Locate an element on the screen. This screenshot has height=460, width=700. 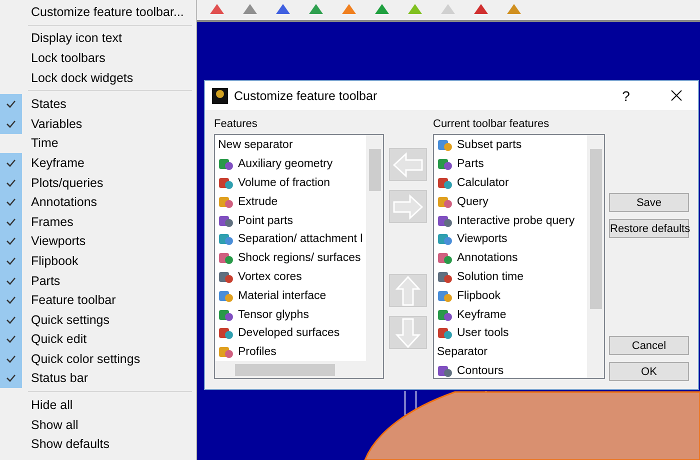
menu-item: Plots/queries is located at coordinates (63, 183).